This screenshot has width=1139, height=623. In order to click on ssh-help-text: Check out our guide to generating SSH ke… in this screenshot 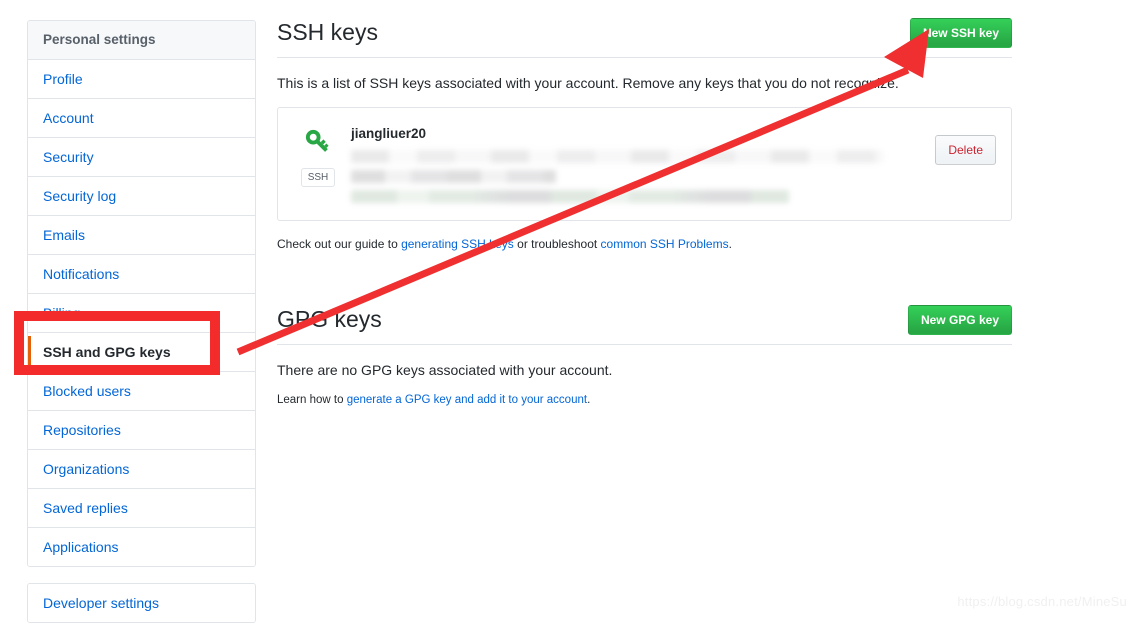, I will do `click(644, 244)`.